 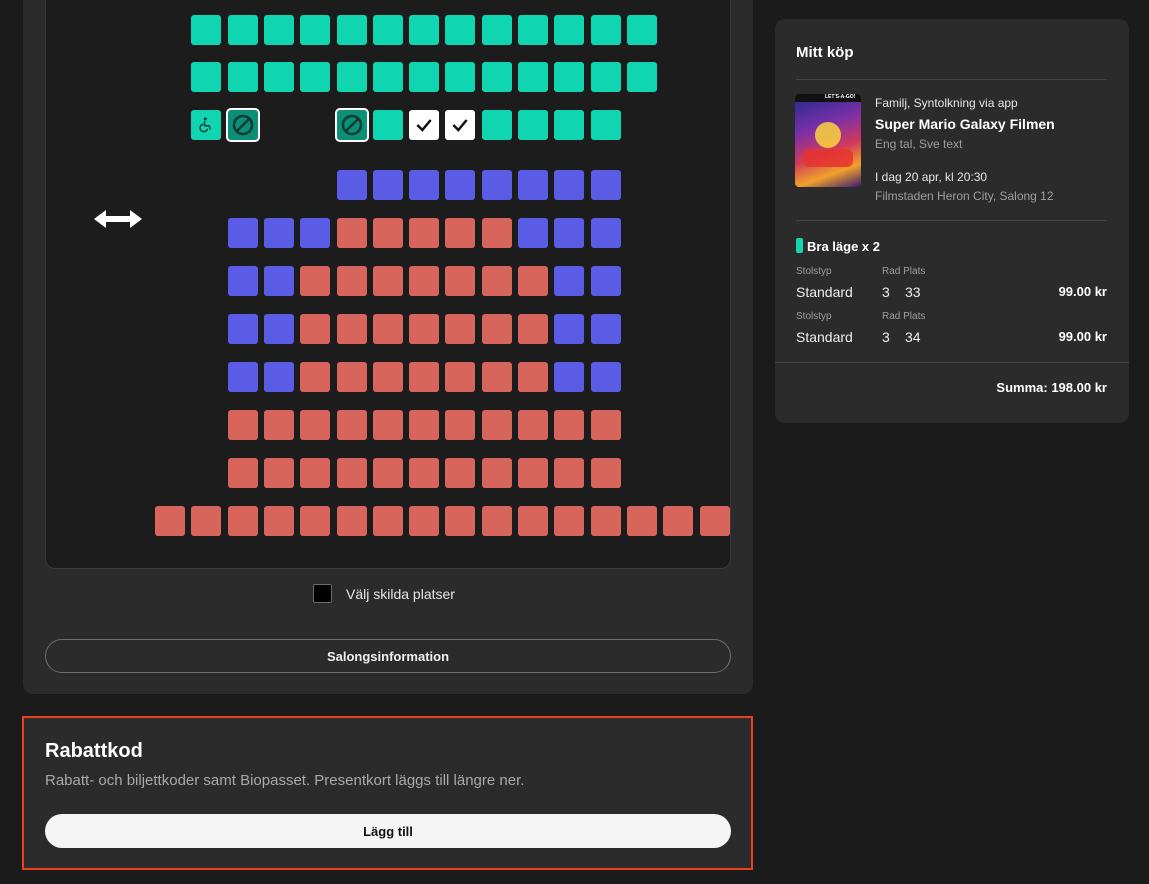 What do you see at coordinates (400, 593) in the screenshot?
I see `separate-seats-label: Välj skilda platser` at bounding box center [400, 593].